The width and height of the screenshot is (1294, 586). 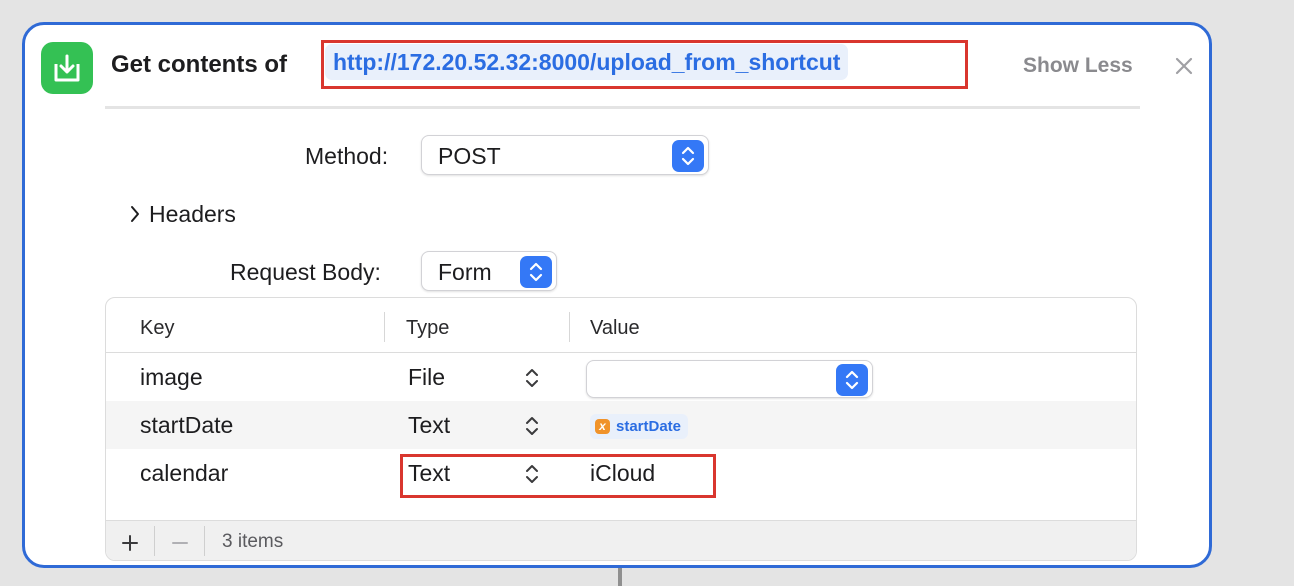 I want to click on row-value: startDate, so click(x=649, y=426).